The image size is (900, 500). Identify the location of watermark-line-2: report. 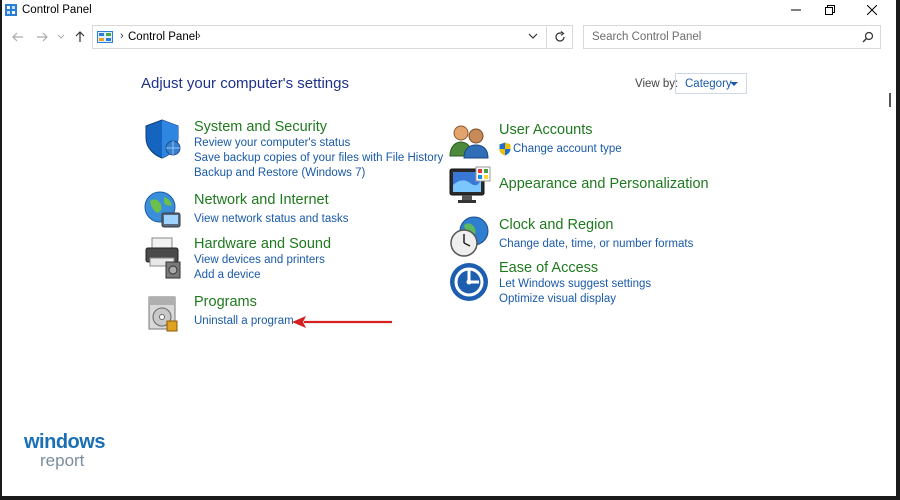
(62, 460).